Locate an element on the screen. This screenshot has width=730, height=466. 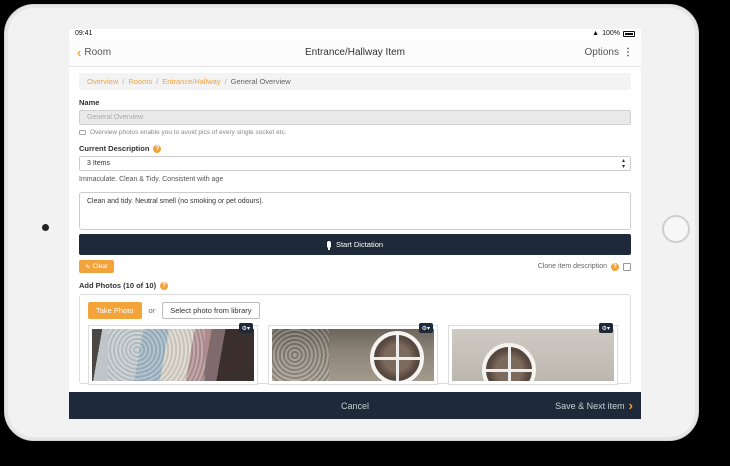
cancel-button: Cancel is located at coordinates (355, 406).